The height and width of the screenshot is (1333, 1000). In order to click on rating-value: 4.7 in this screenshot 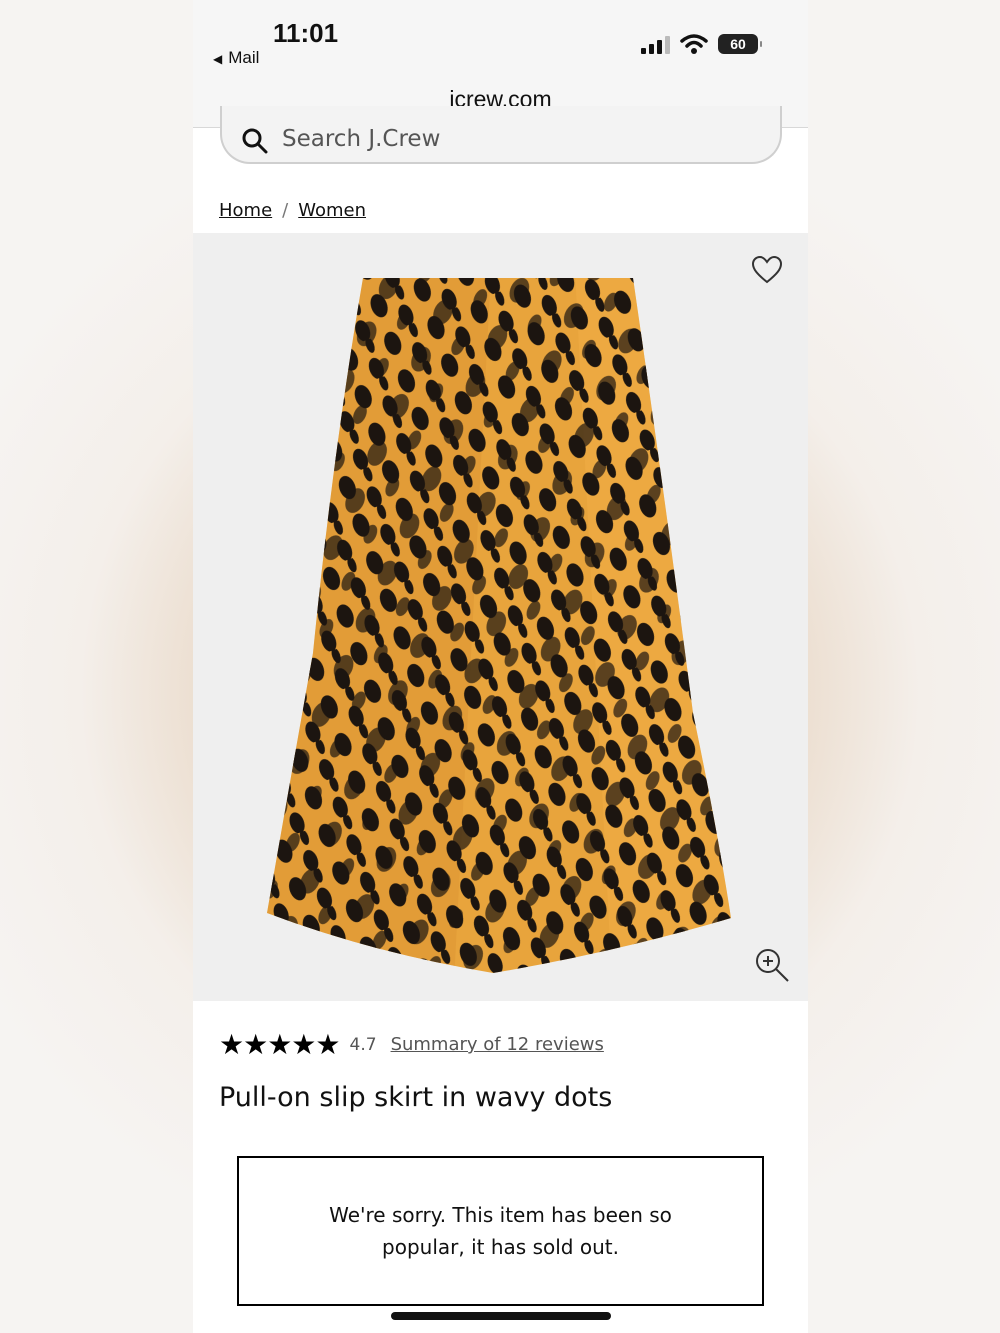, I will do `click(363, 1044)`.